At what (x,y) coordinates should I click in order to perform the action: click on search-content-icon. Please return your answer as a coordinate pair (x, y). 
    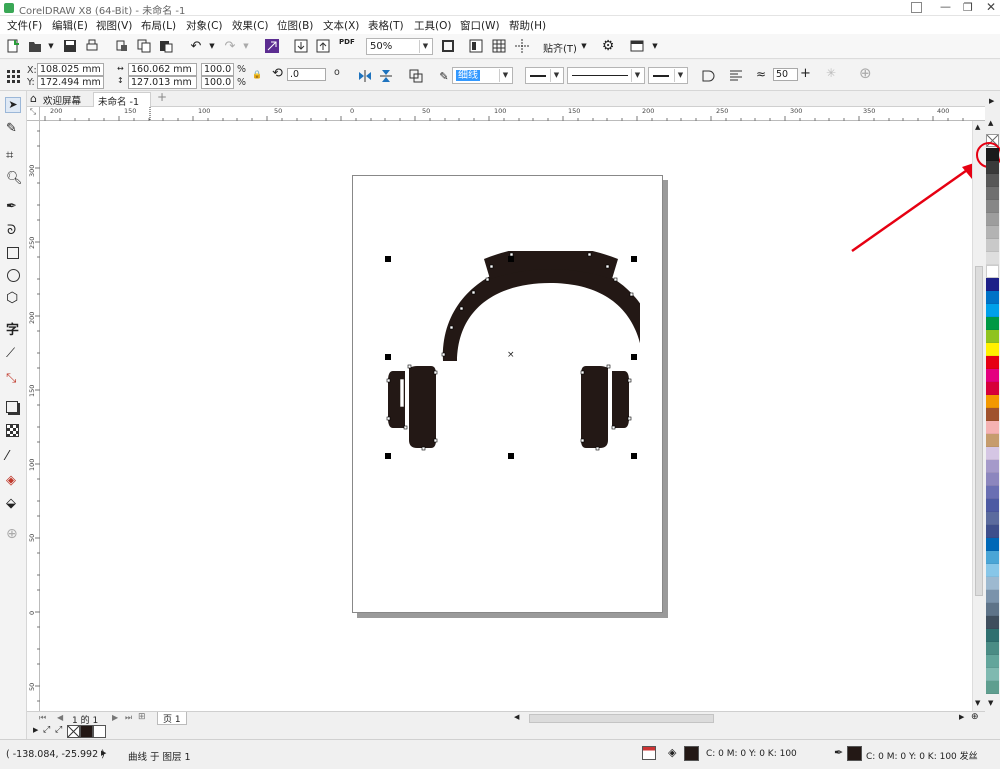
    Looking at the image, I should click on (272, 46).